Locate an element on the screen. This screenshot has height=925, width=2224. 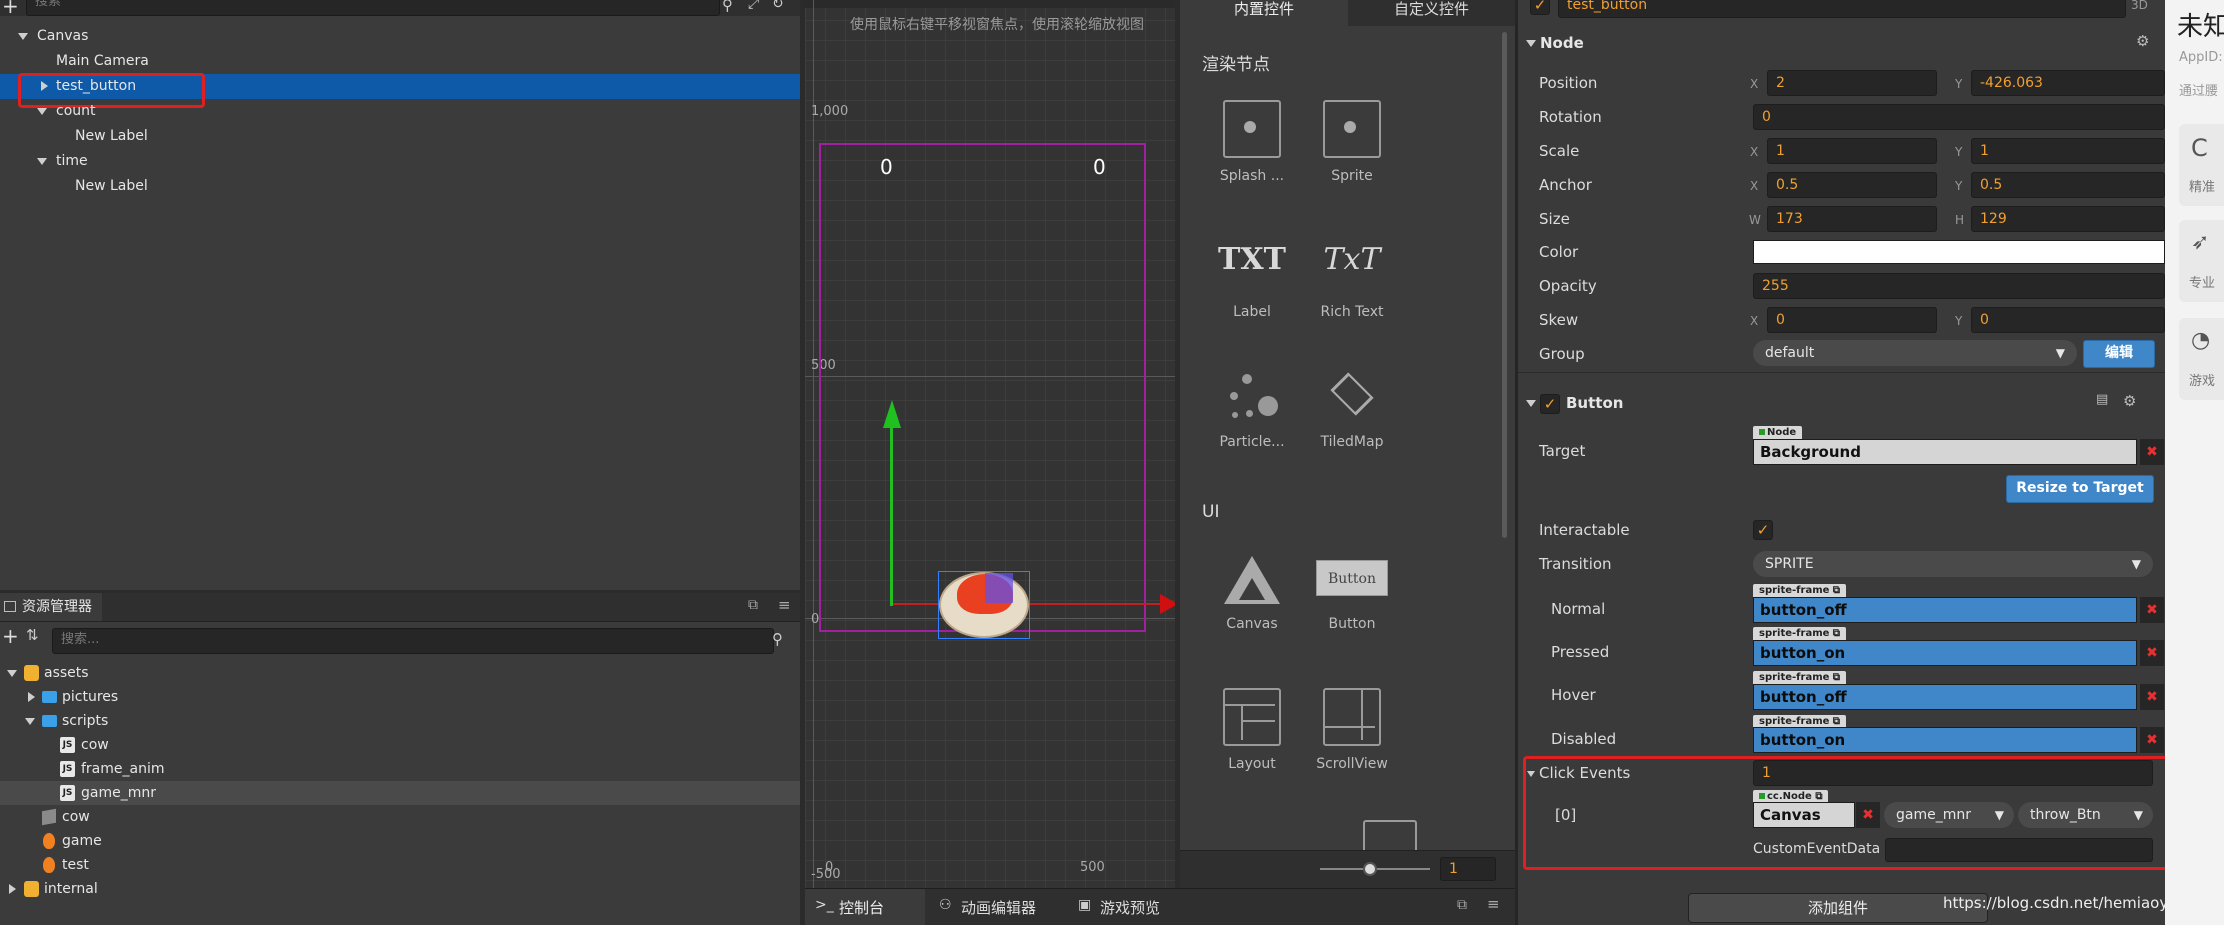
click-events-count-input: 1 is located at coordinates (1953, 773).